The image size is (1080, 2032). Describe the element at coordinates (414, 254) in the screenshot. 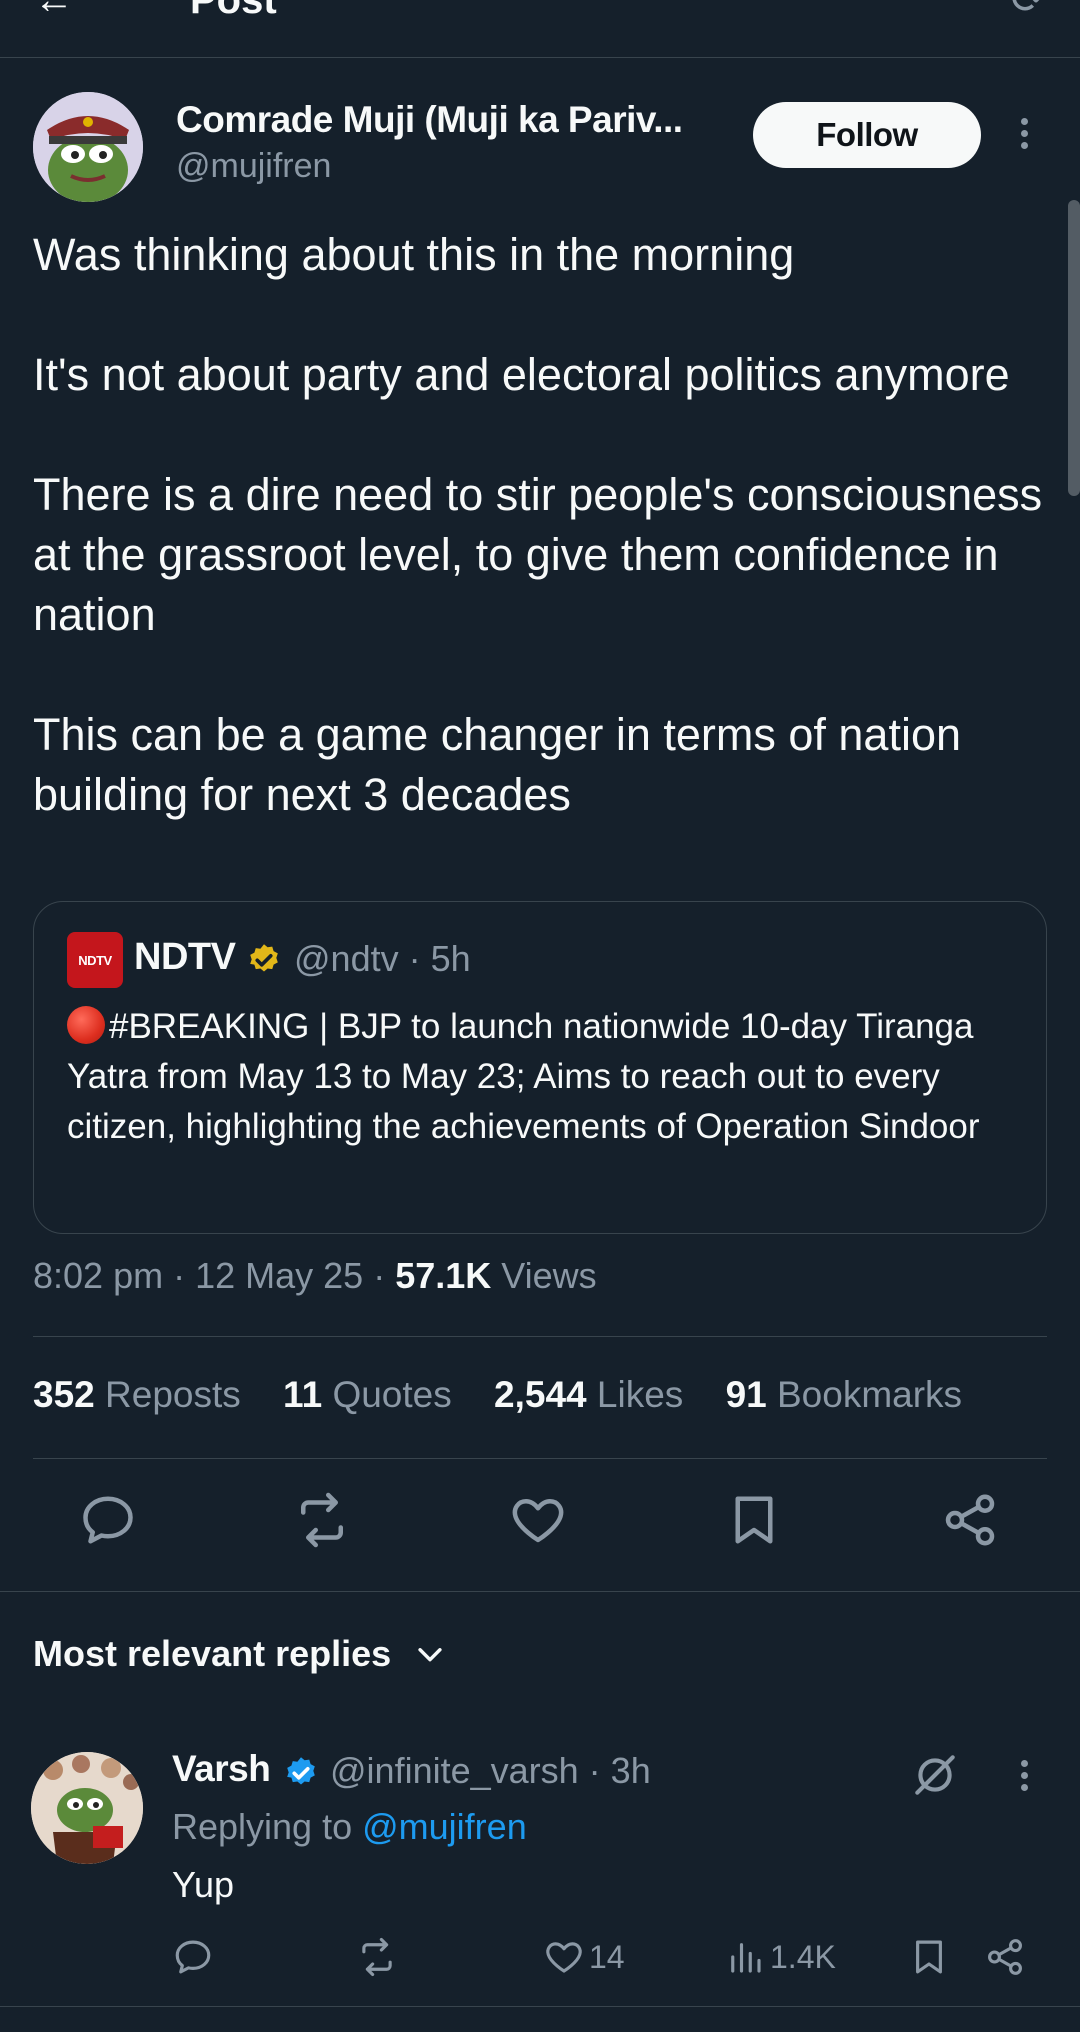

I see `post-paragraph: Was thinking about this in the morning` at that location.